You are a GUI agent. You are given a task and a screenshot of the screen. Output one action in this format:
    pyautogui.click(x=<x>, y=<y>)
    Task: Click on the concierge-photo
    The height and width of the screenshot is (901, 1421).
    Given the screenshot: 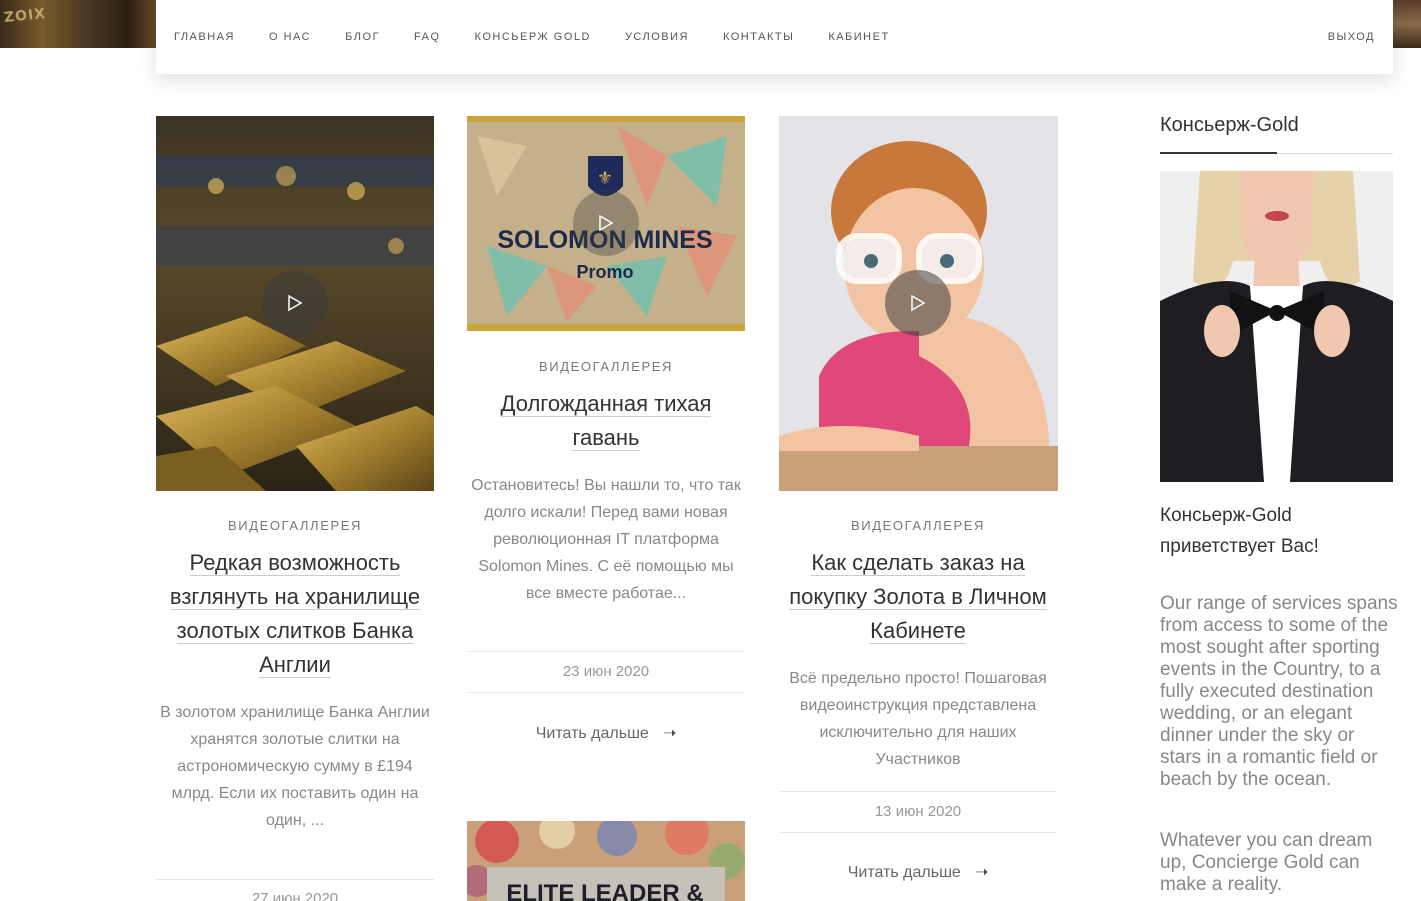 What is the action you would take?
    pyautogui.click(x=1276, y=326)
    